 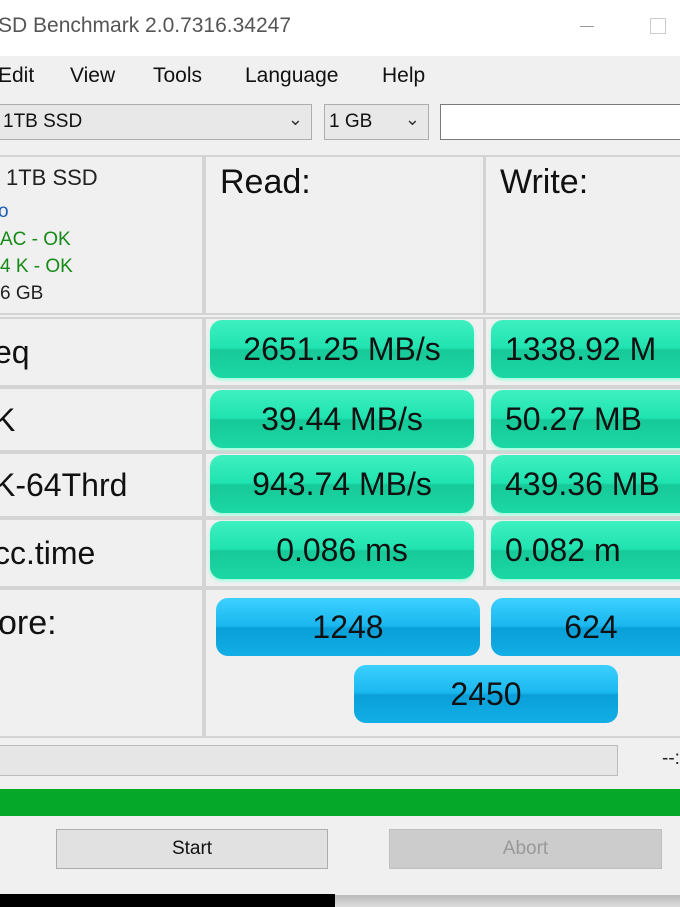 I want to click on score-read: 1248, so click(x=348, y=627).